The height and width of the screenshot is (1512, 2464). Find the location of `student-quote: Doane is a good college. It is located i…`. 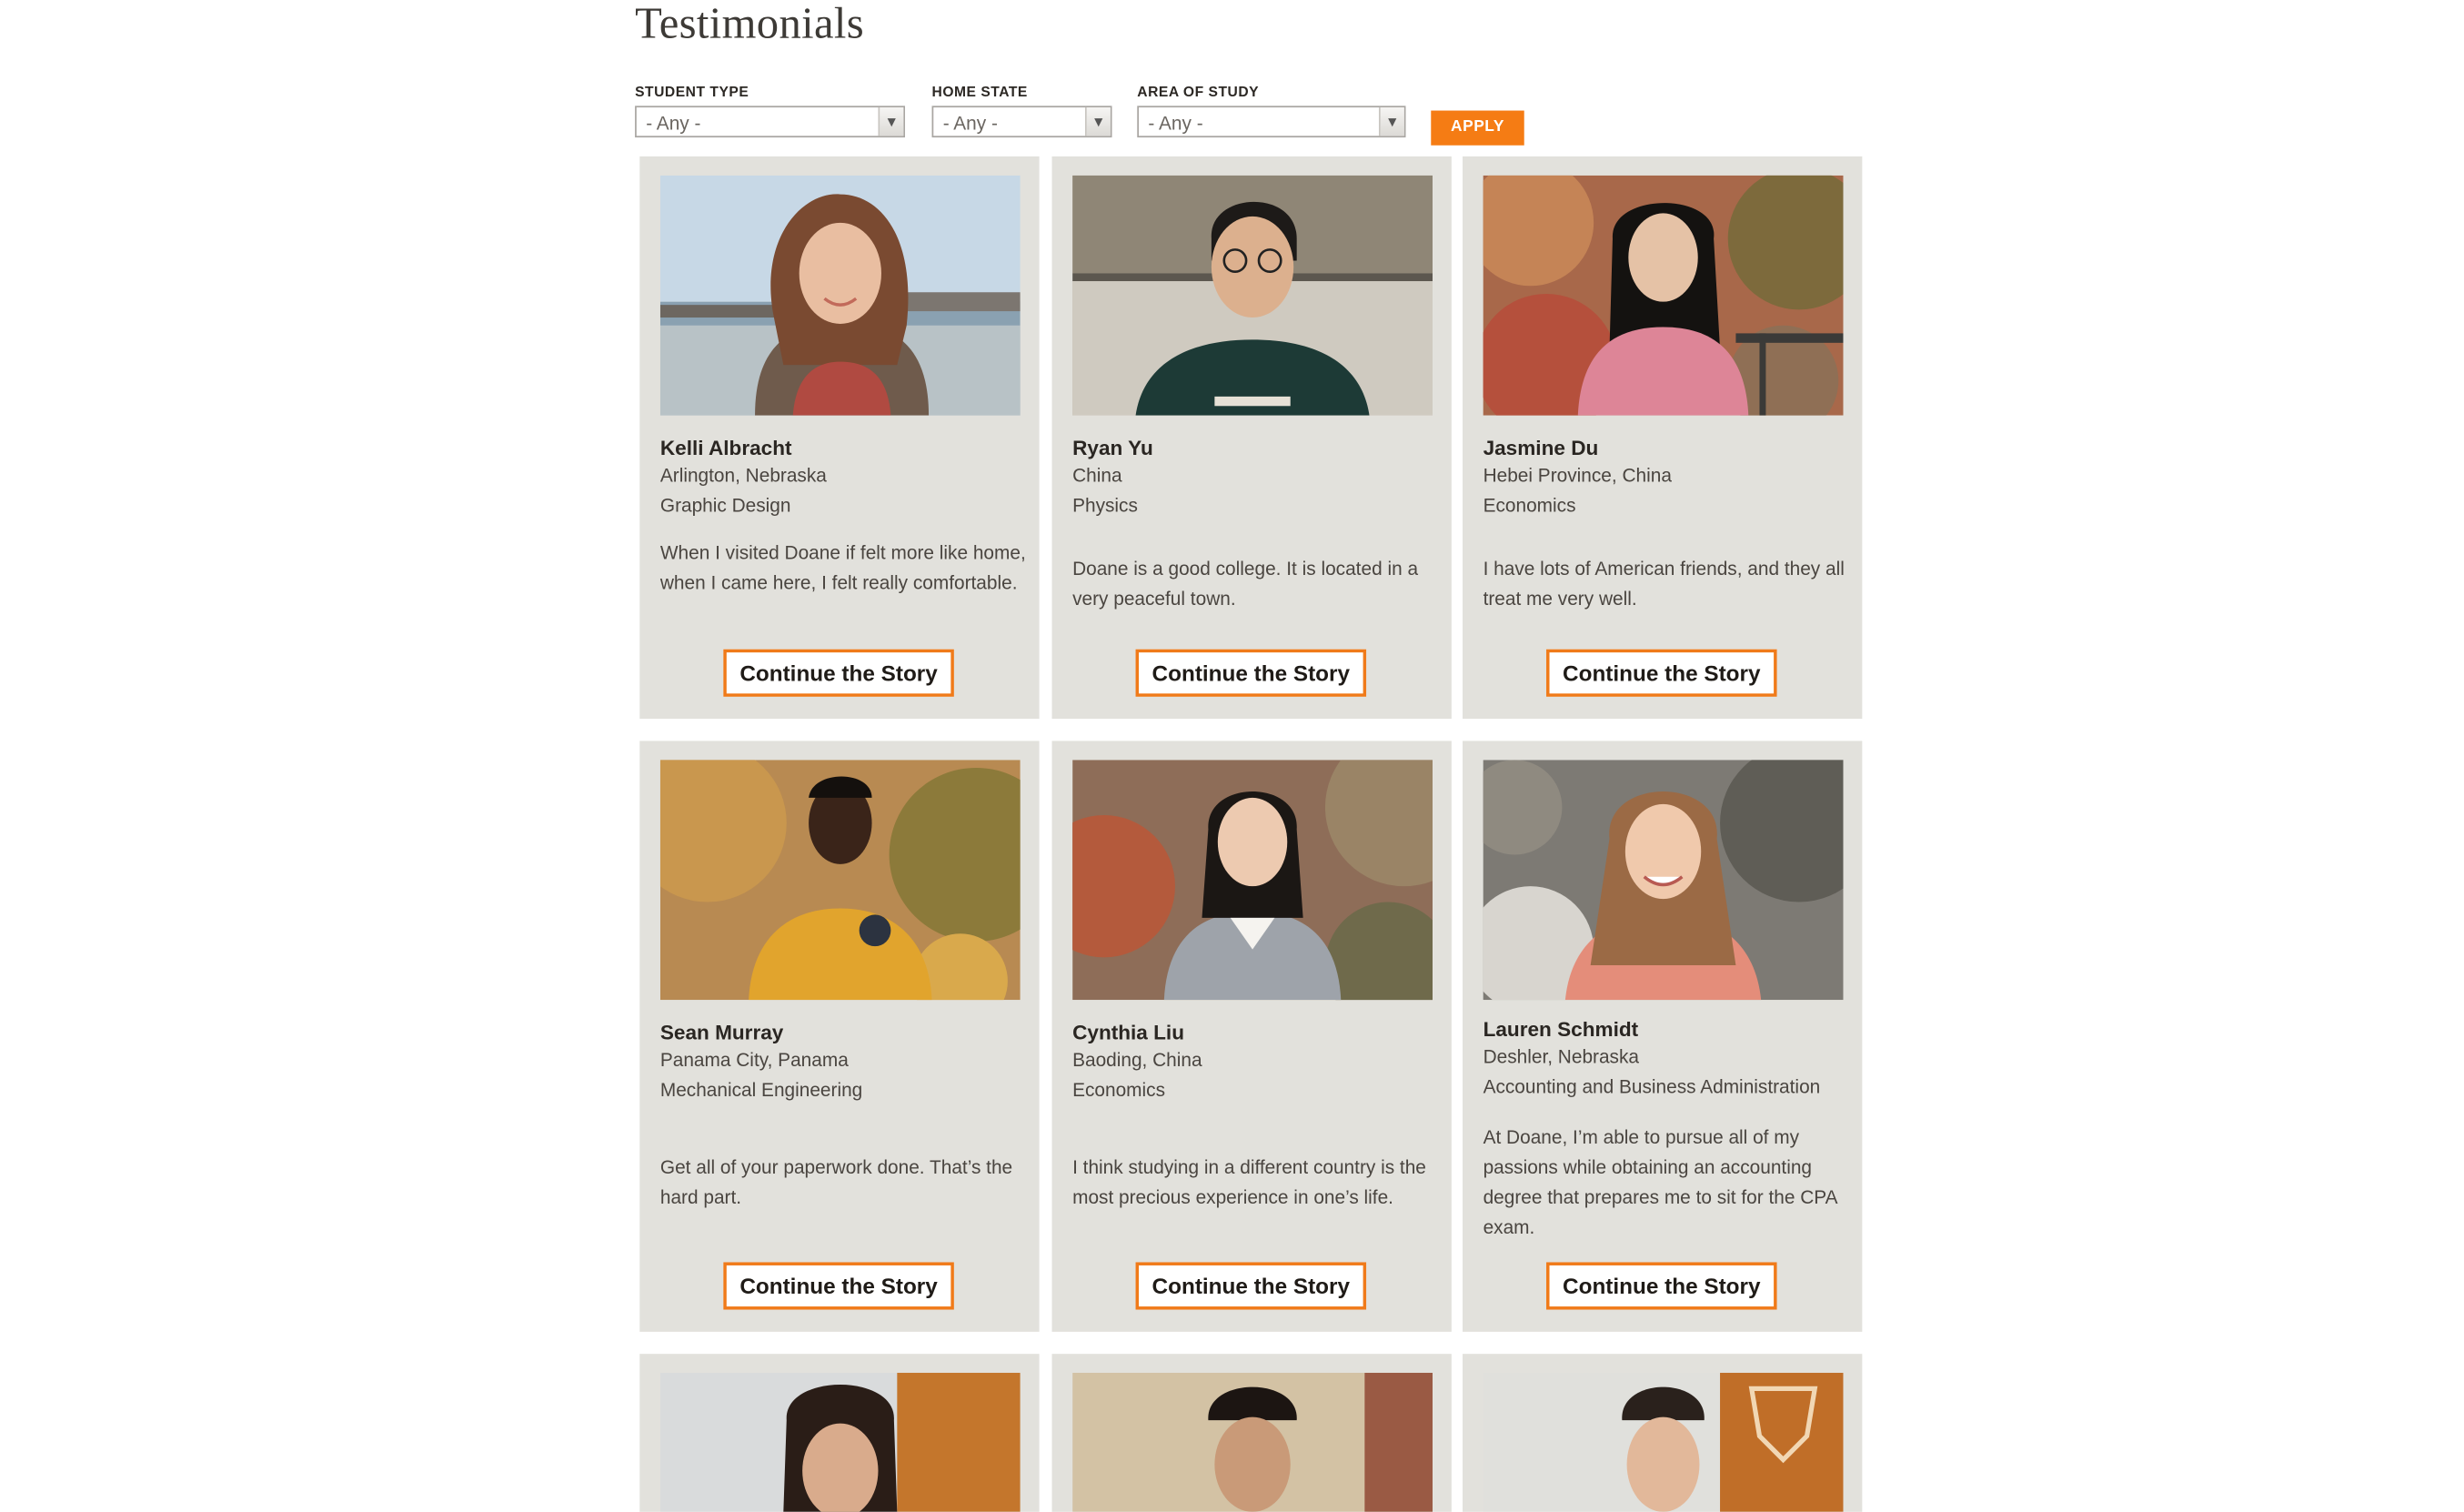

student-quote: Doane is a good college. It is located i… is located at coordinates (1245, 584).